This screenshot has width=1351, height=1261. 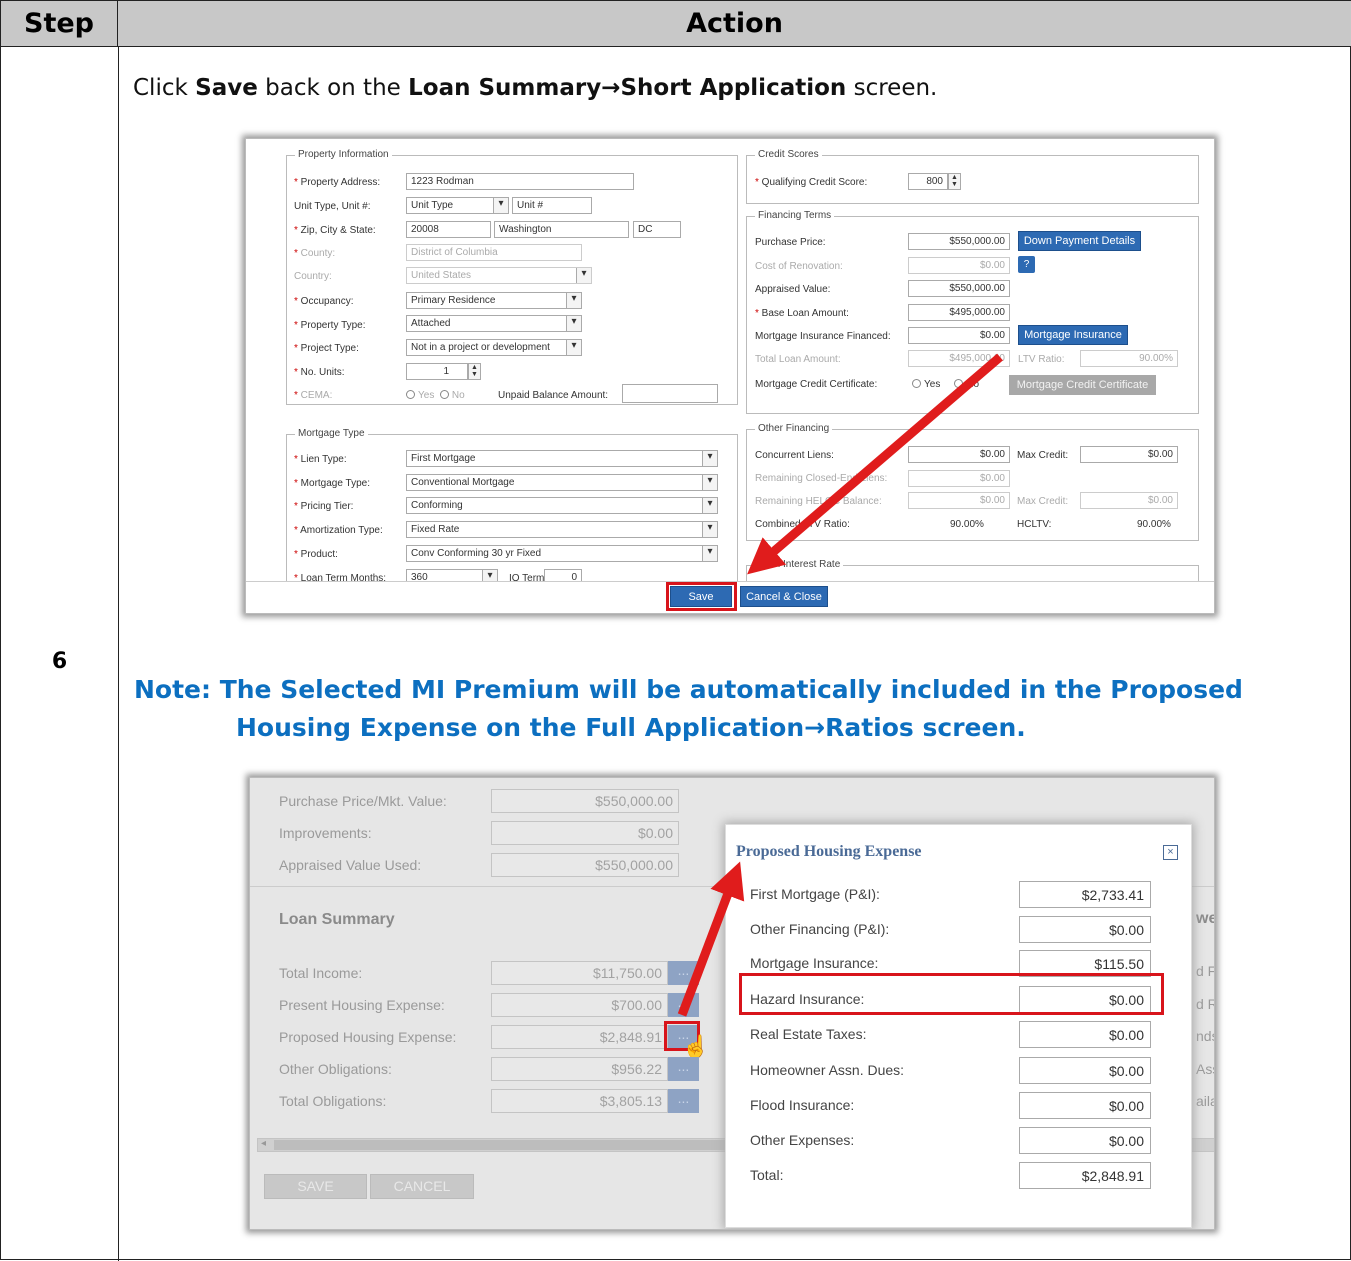 I want to click on unpaid-balance-input, so click(x=670, y=393).